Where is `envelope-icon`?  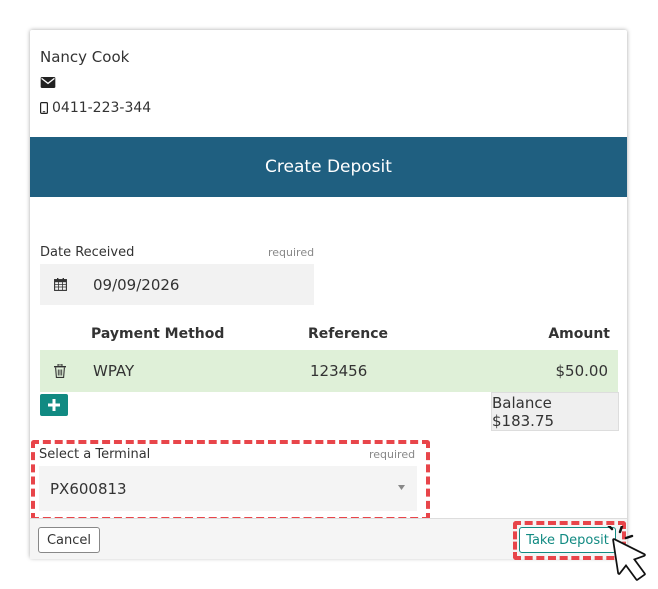
envelope-icon is located at coordinates (48, 82).